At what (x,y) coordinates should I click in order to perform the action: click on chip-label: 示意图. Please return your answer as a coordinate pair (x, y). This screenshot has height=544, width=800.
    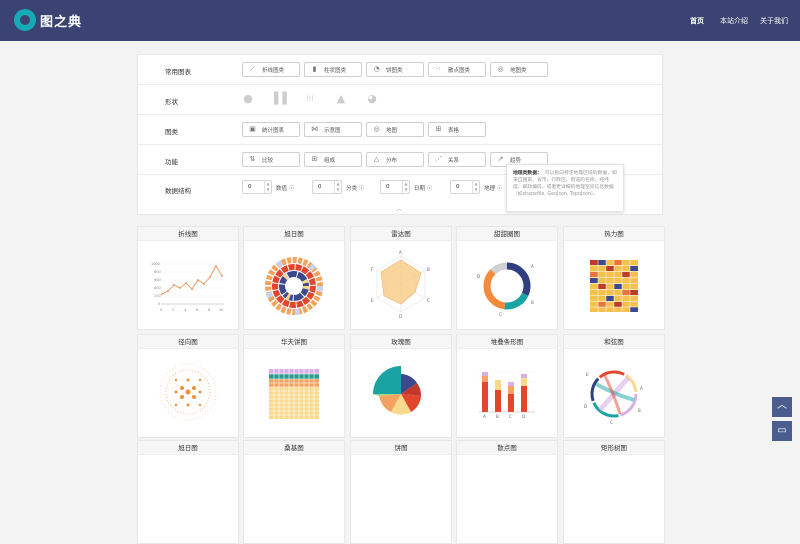
    Looking at the image, I should click on (332, 130).